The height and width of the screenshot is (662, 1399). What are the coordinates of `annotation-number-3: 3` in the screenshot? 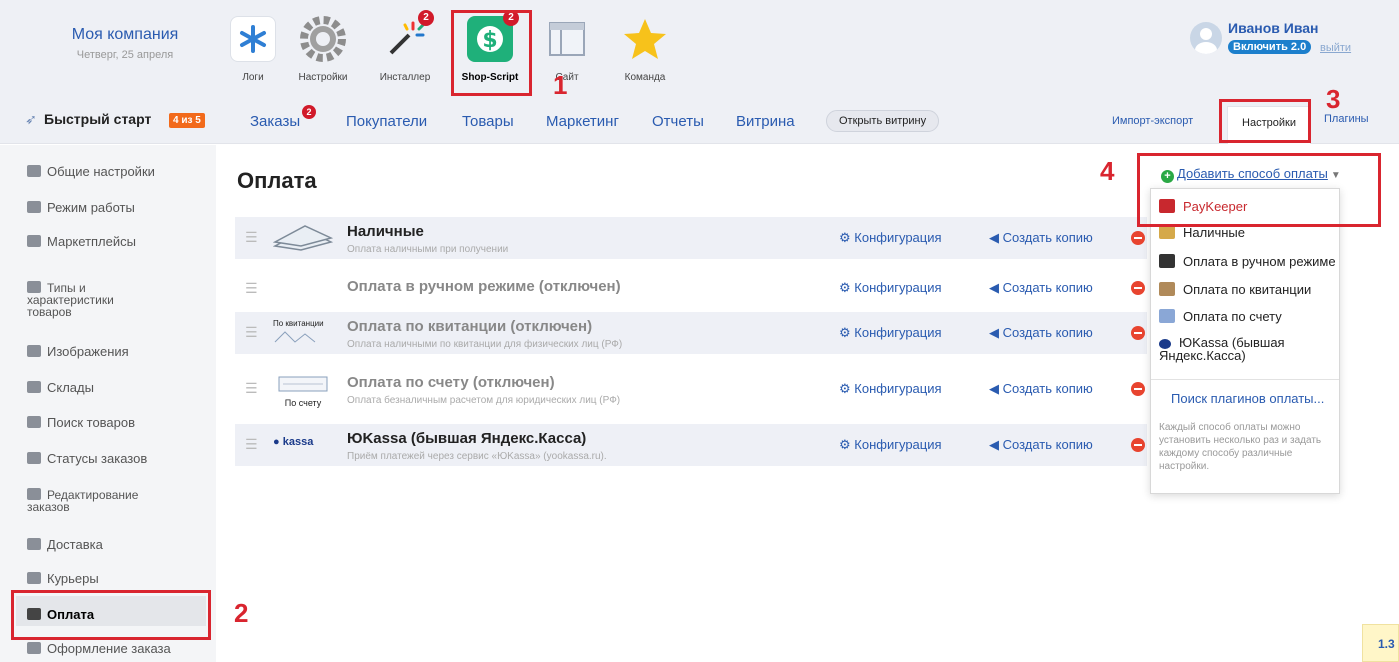 It's located at (1333, 99).